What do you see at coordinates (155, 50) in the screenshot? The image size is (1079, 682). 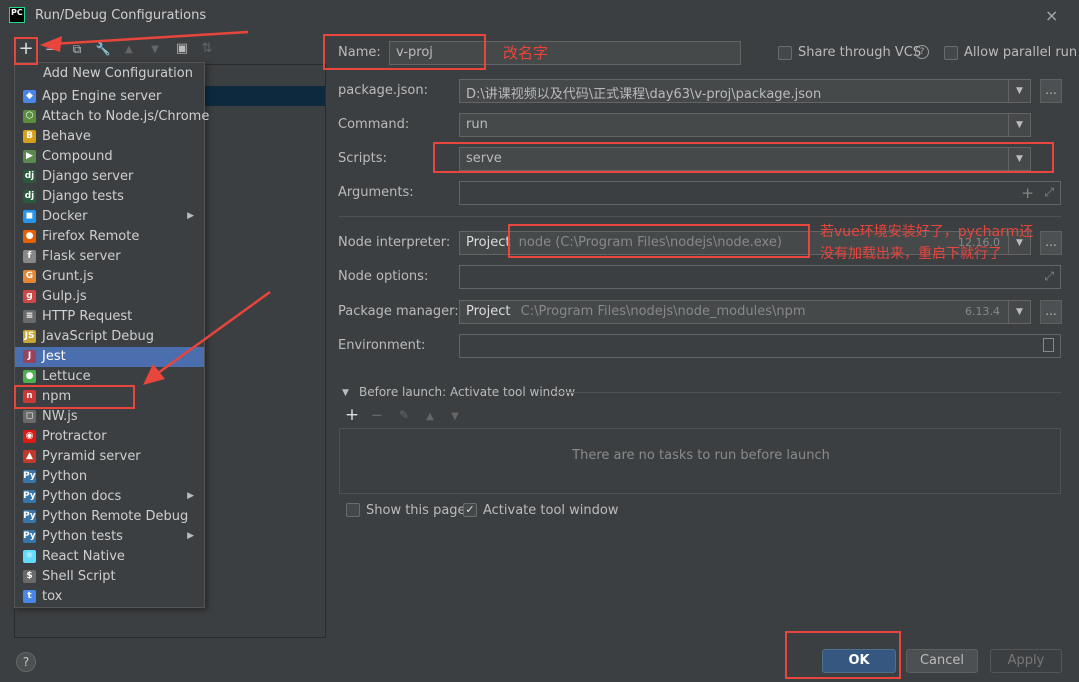 I see `move-down-icon: ▼` at bounding box center [155, 50].